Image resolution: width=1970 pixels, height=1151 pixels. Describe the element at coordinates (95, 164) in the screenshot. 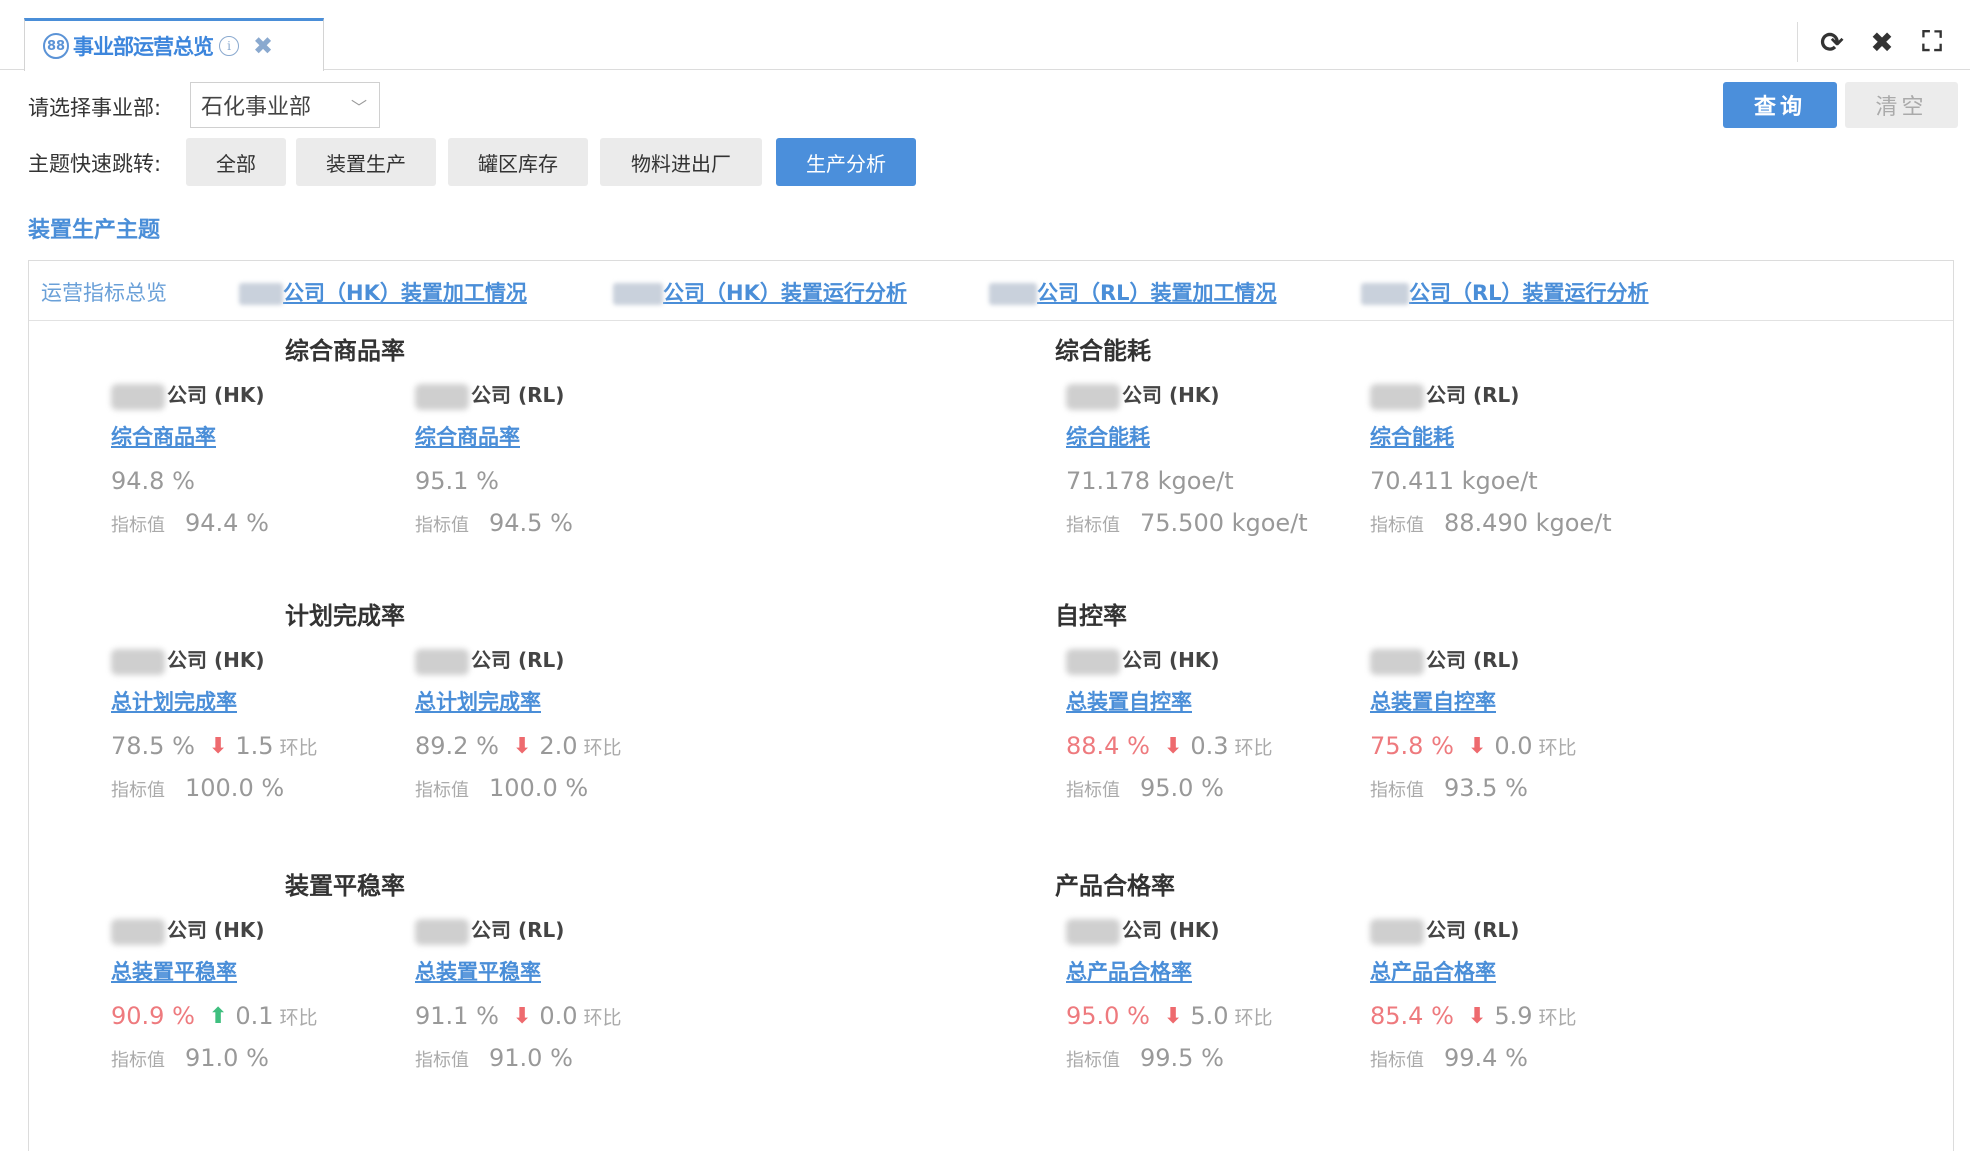

I see `quick-jump-label: 主题快速跳转:` at that location.